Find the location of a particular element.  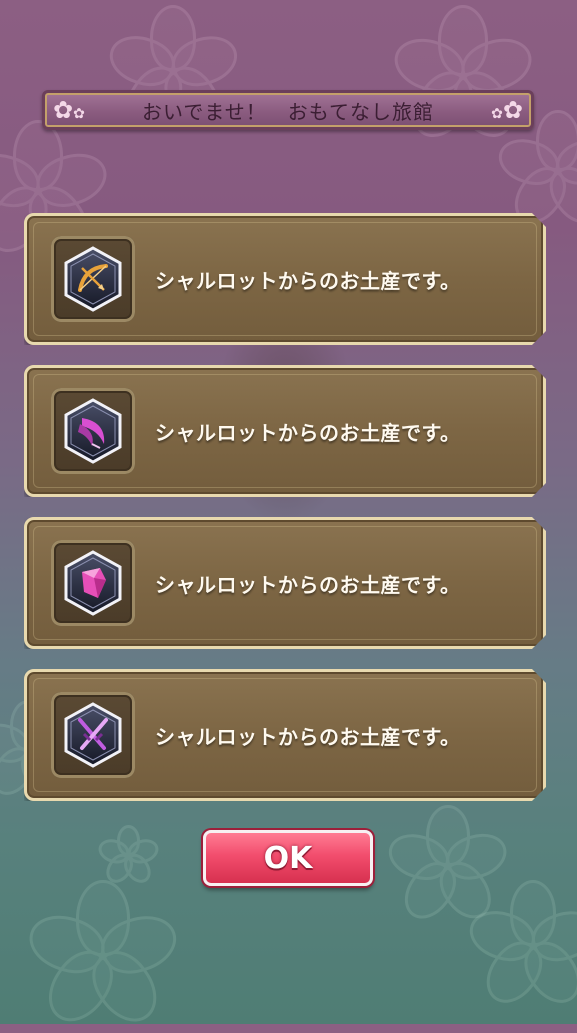

title-banner: ✿✿ おいでませ！ おもてなし旅館 ✿✿ is located at coordinates (288, 110).